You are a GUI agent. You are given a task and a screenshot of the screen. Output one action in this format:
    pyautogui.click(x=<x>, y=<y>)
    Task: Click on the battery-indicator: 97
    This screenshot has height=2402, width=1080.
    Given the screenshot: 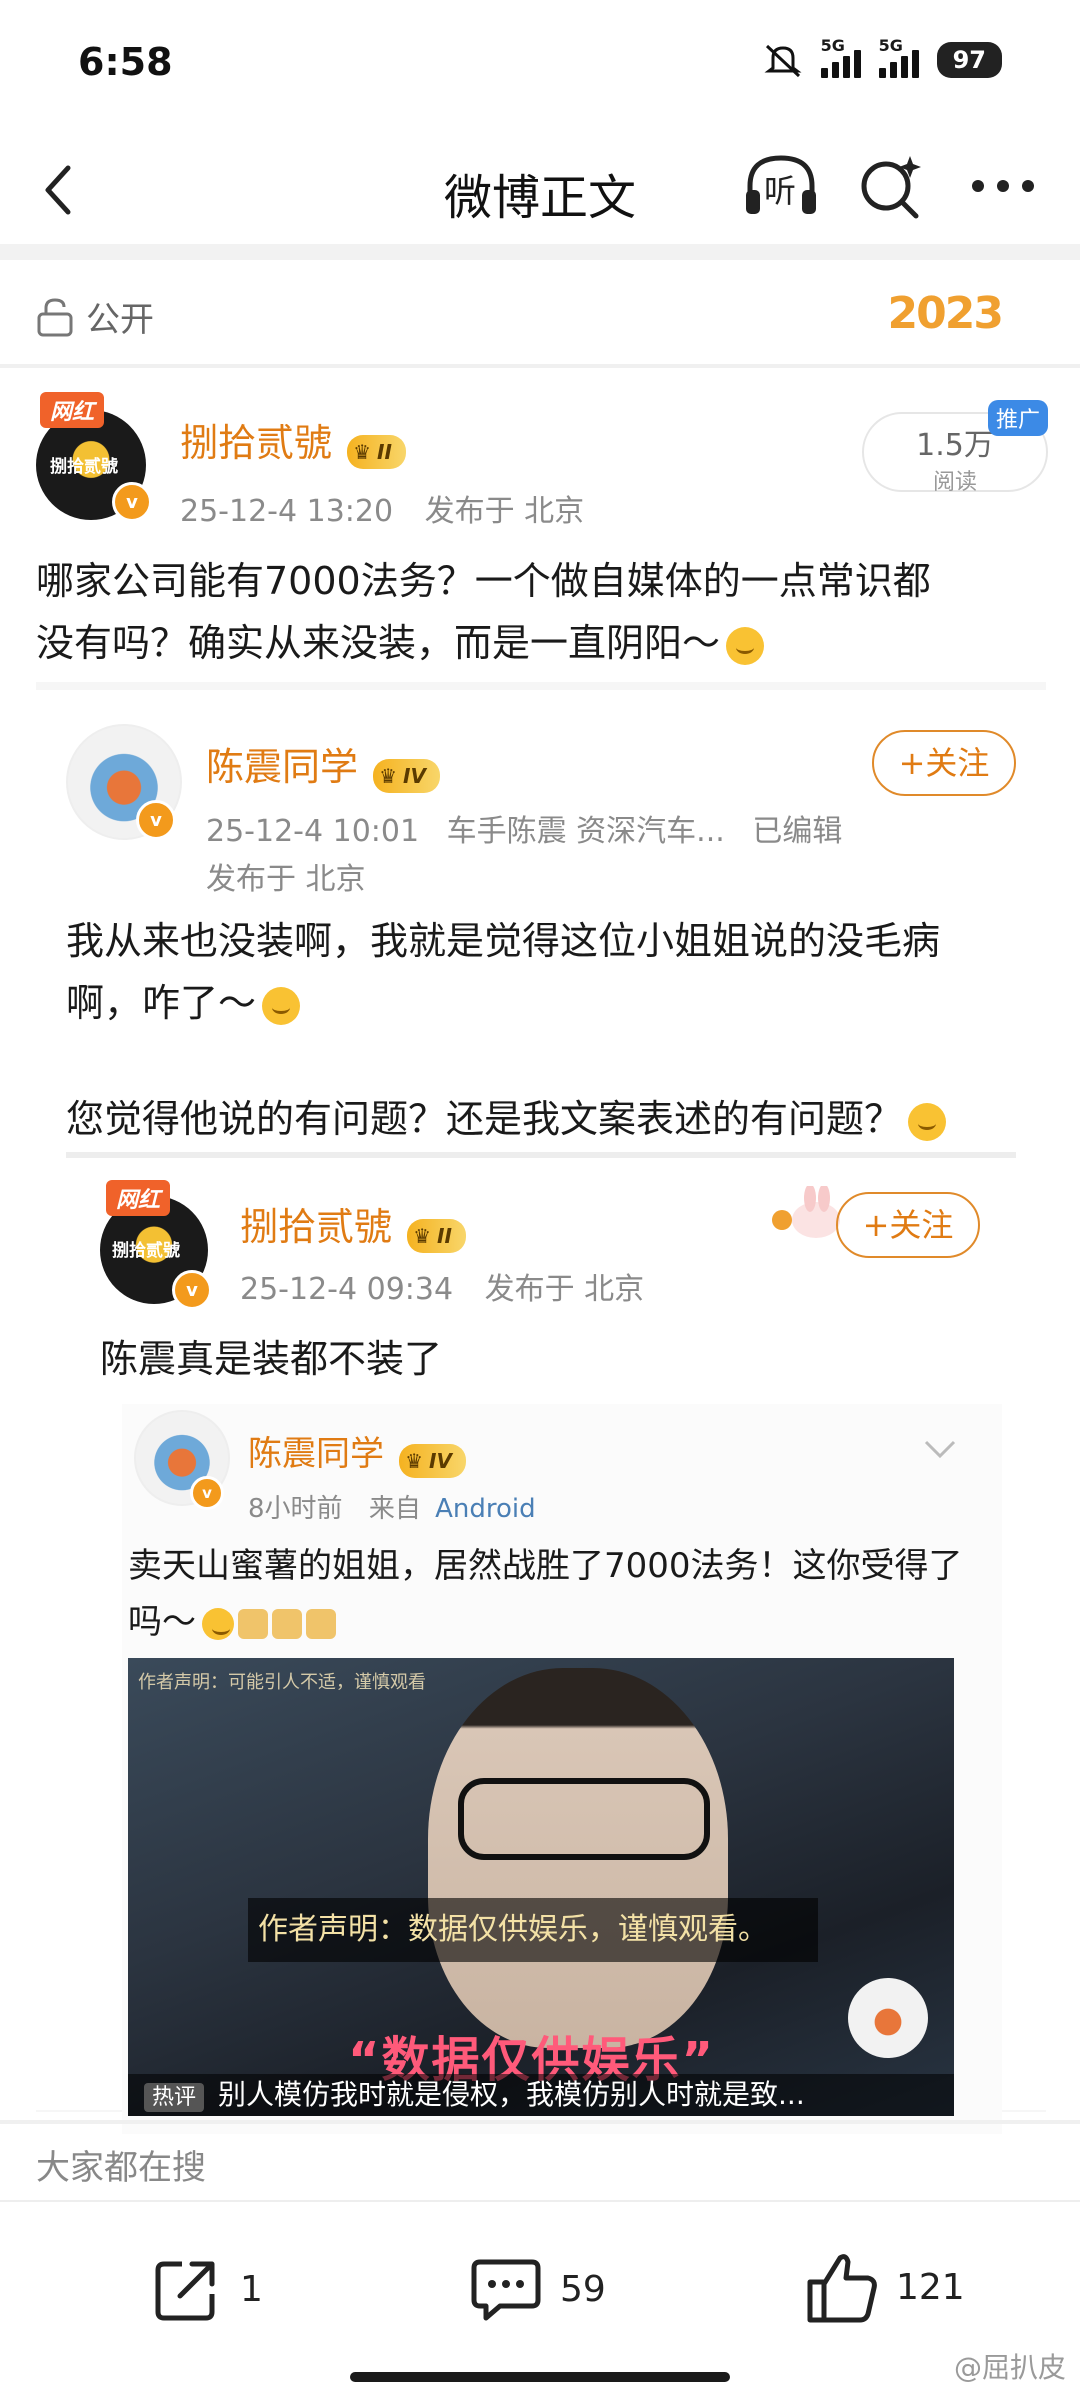 What is the action you would take?
    pyautogui.click(x=969, y=60)
    